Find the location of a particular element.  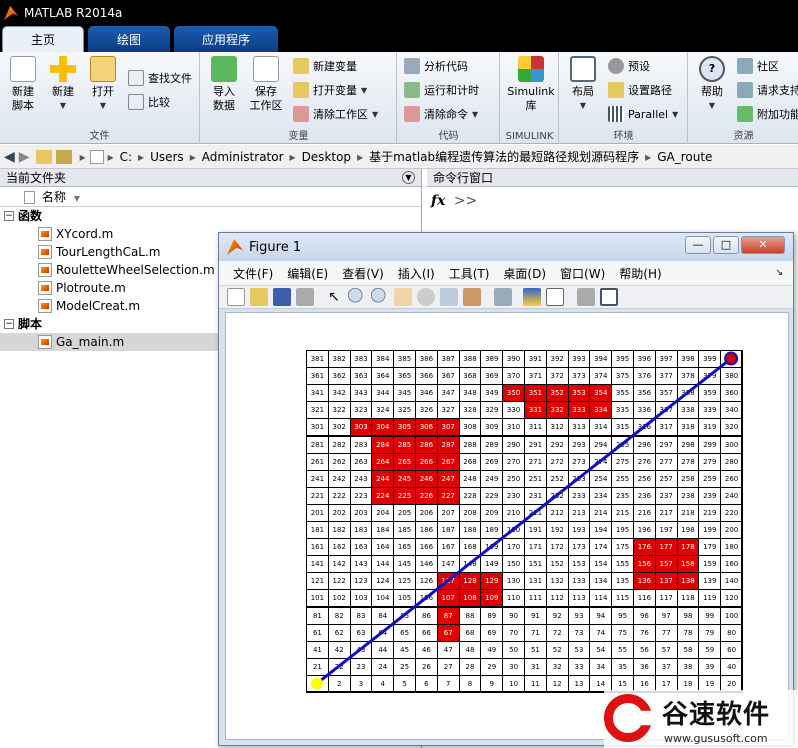

ribbon-group-code: 分析代码 运行和计时 清除命令 ▼ 代码 is located at coordinates (449, 98).